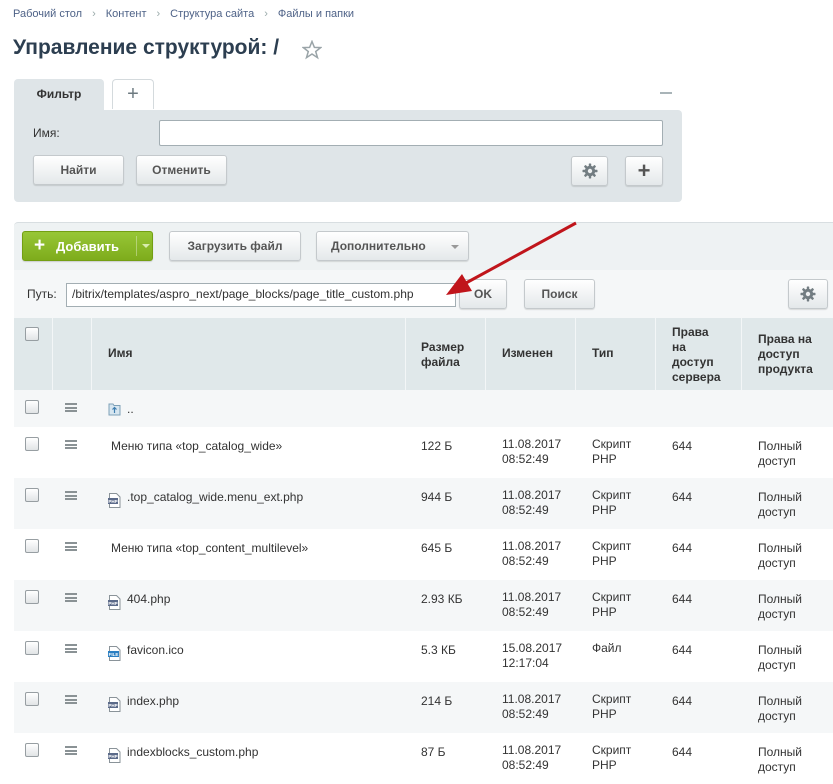 The image size is (833, 784). Describe the element at coordinates (87, 246) in the screenshot. I see `add-button: + Добавить` at that location.